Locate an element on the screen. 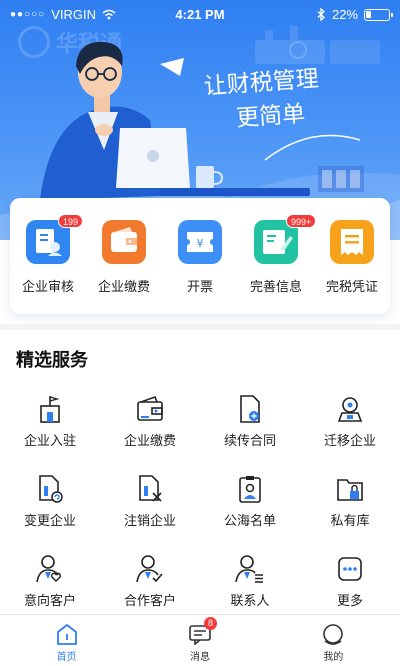 Image resolution: width=400 pixels, height=666 pixels. count-badge: 199 is located at coordinates (71, 221).